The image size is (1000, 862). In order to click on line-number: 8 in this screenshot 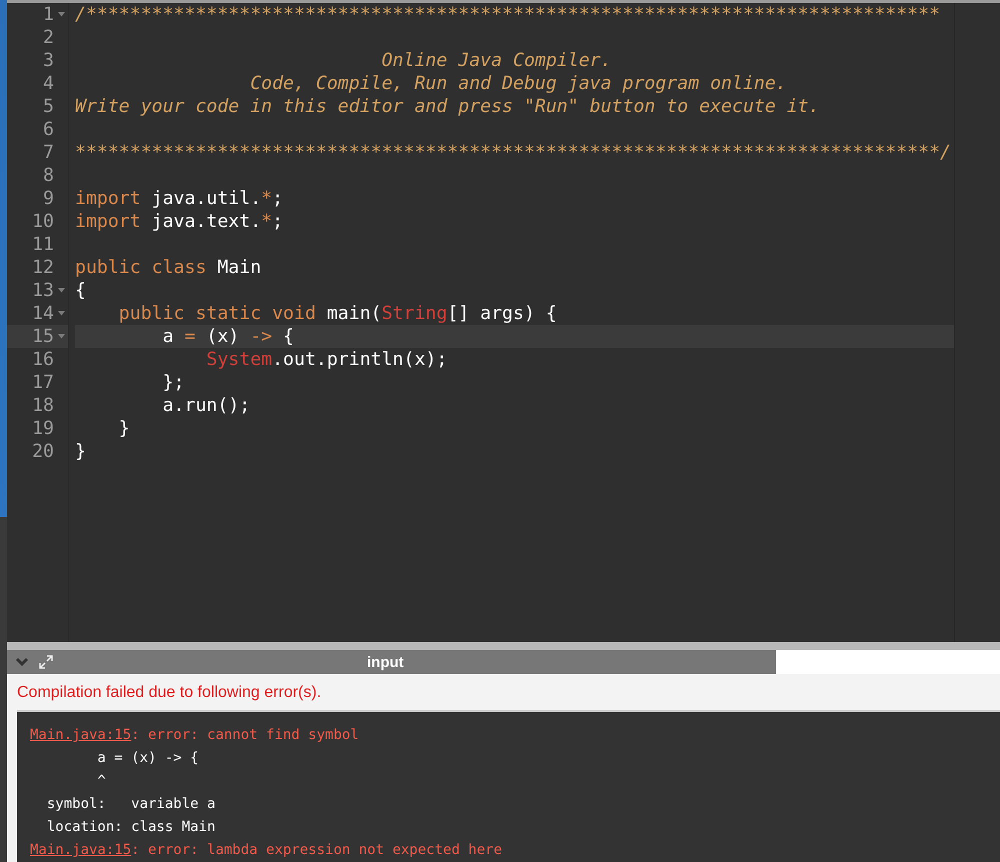, I will do `click(48, 175)`.